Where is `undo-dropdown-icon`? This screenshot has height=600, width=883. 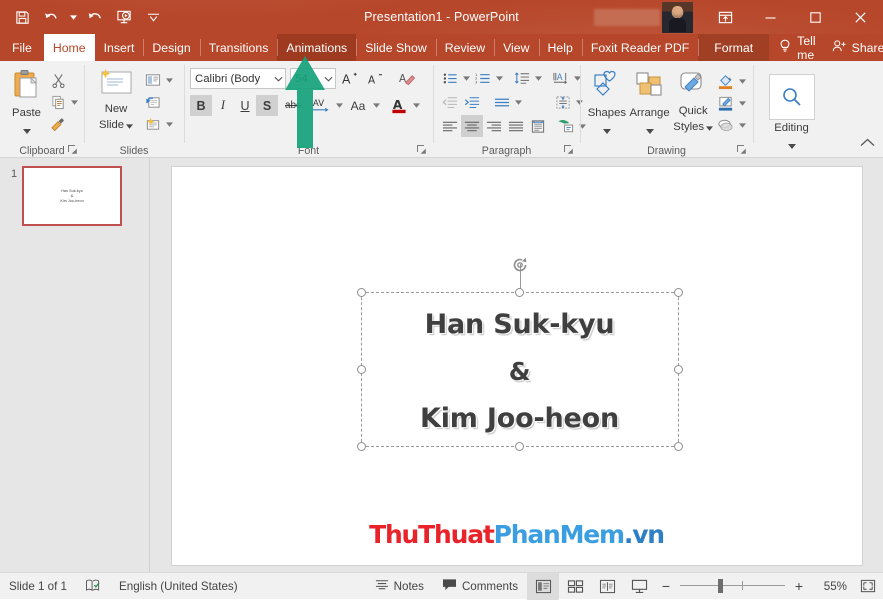 undo-dropdown-icon is located at coordinates (73, 17).